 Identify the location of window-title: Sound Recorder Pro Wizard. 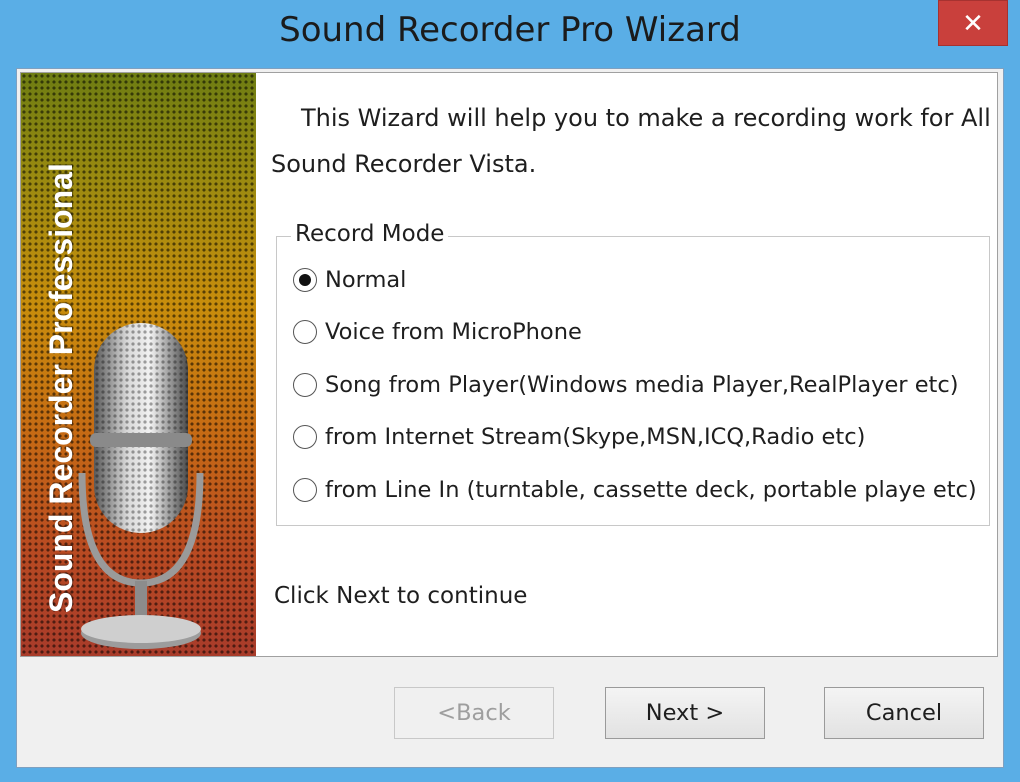
(510, 30).